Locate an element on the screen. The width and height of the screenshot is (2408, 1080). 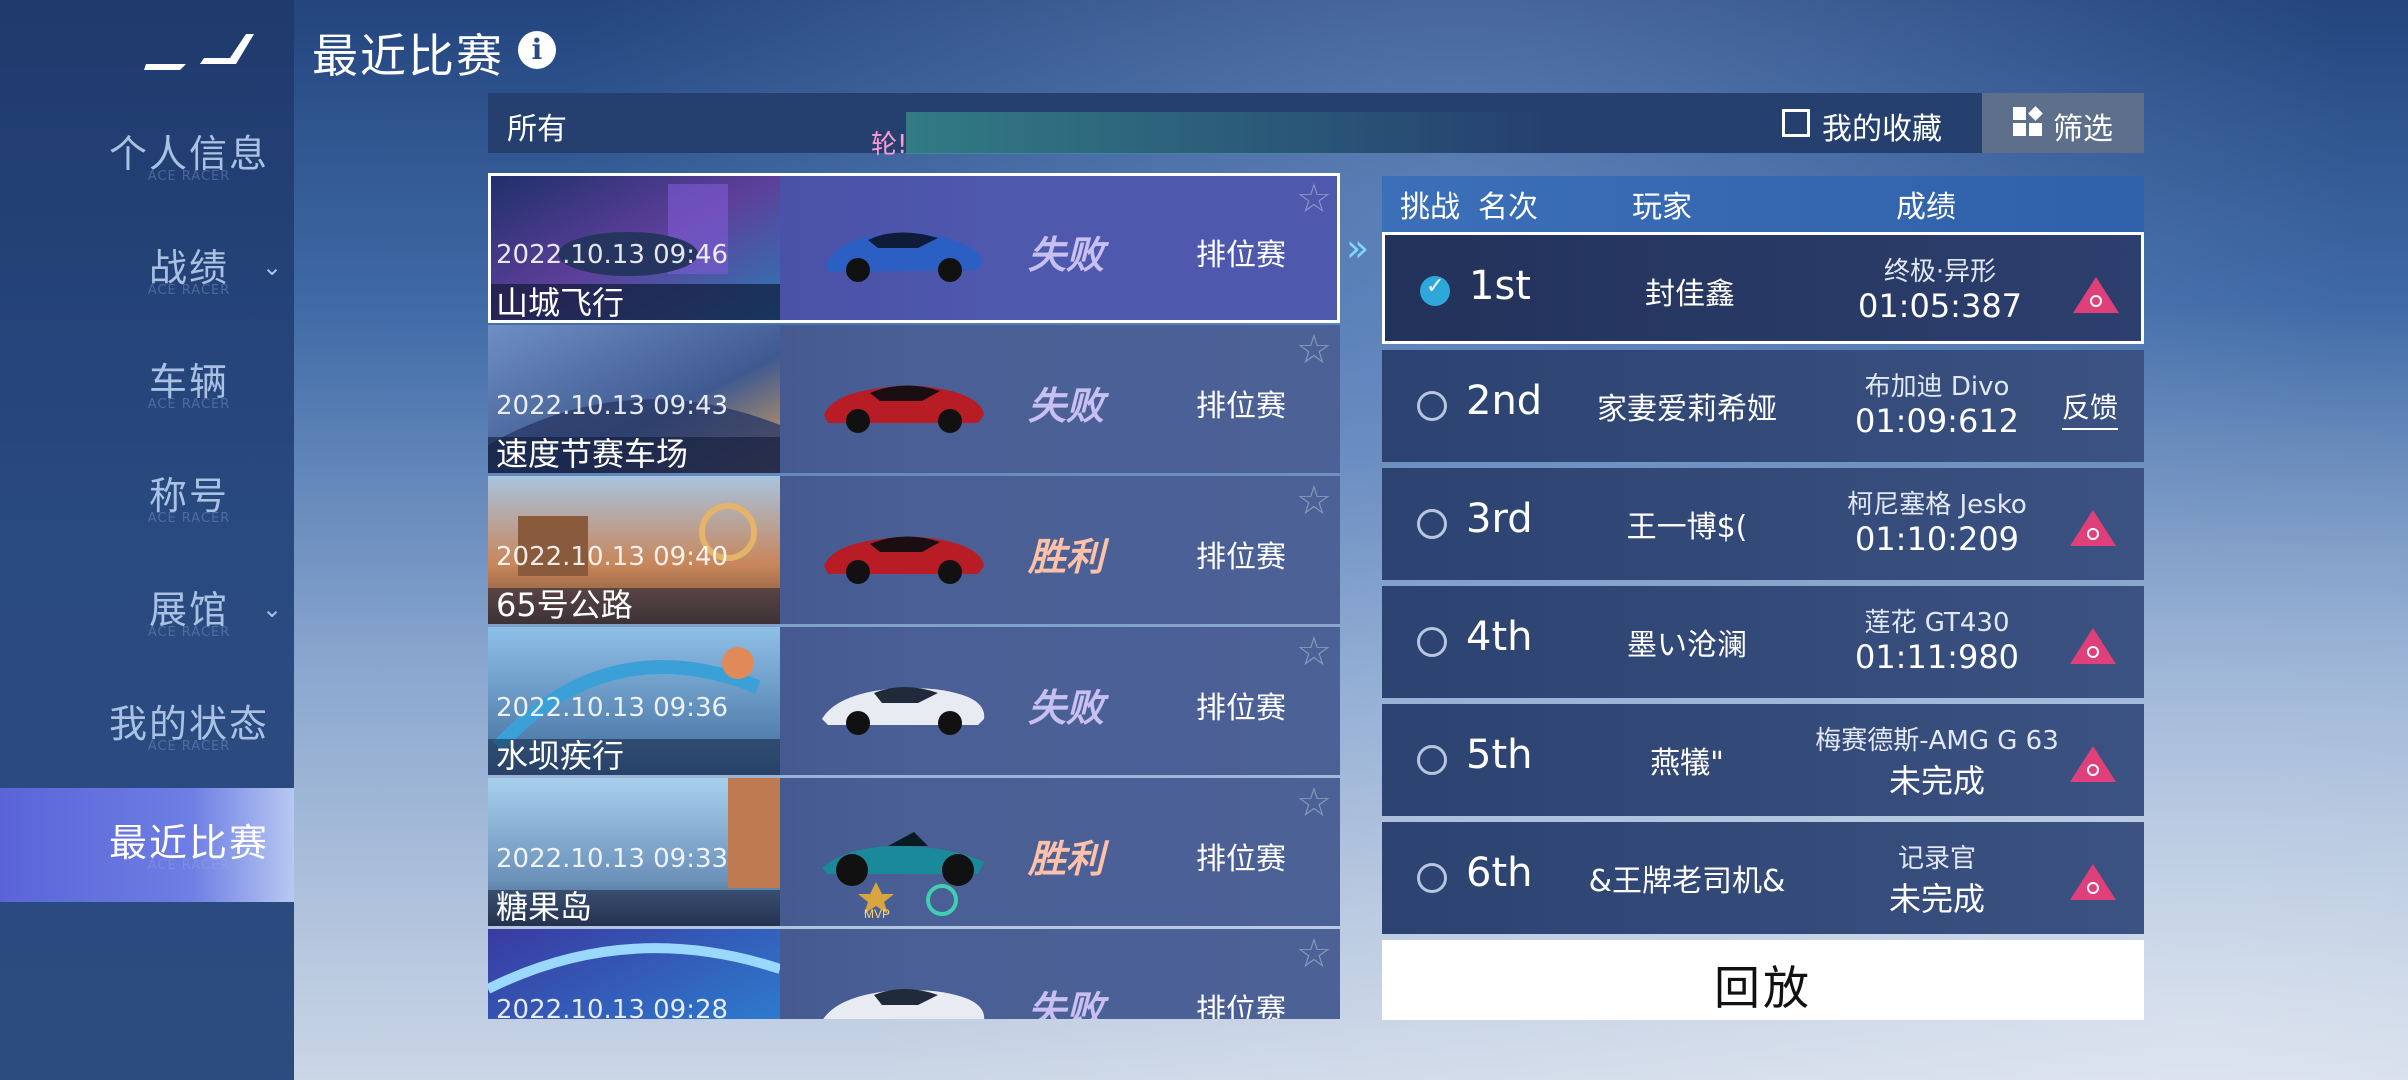
sidebar-item-records: 战绩 ACE RACER ⌄ is located at coordinates (147, 270).